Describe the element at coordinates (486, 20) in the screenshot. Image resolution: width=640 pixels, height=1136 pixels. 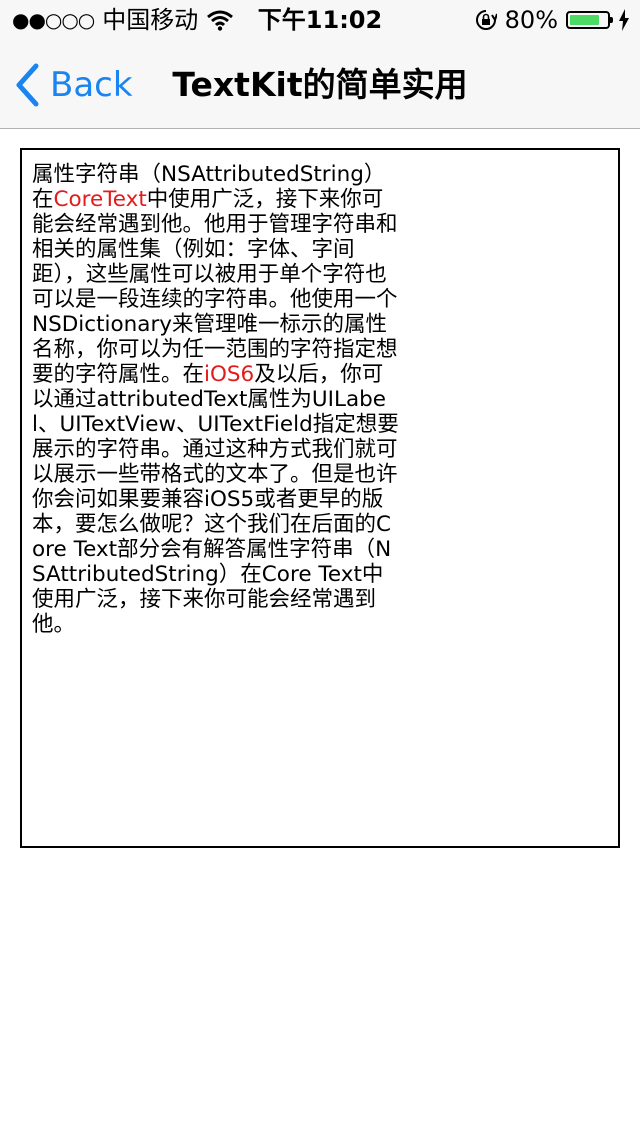
I see `rotation-lock-icon` at that location.